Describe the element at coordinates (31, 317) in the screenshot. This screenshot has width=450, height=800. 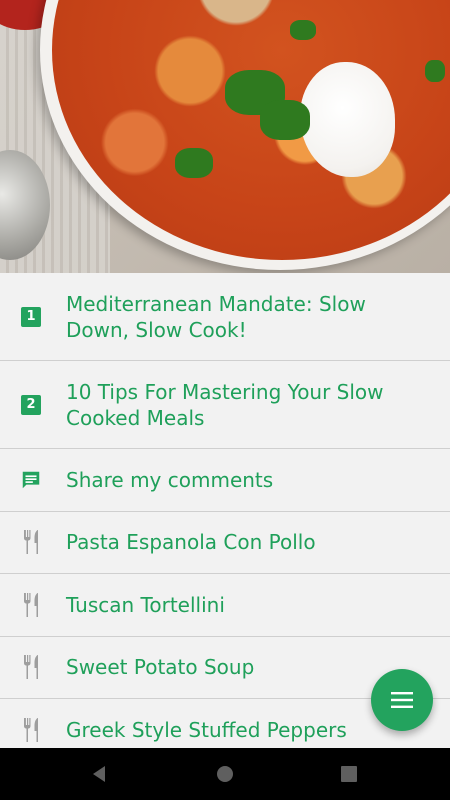
I see `number-badge-icon: 1` at that location.